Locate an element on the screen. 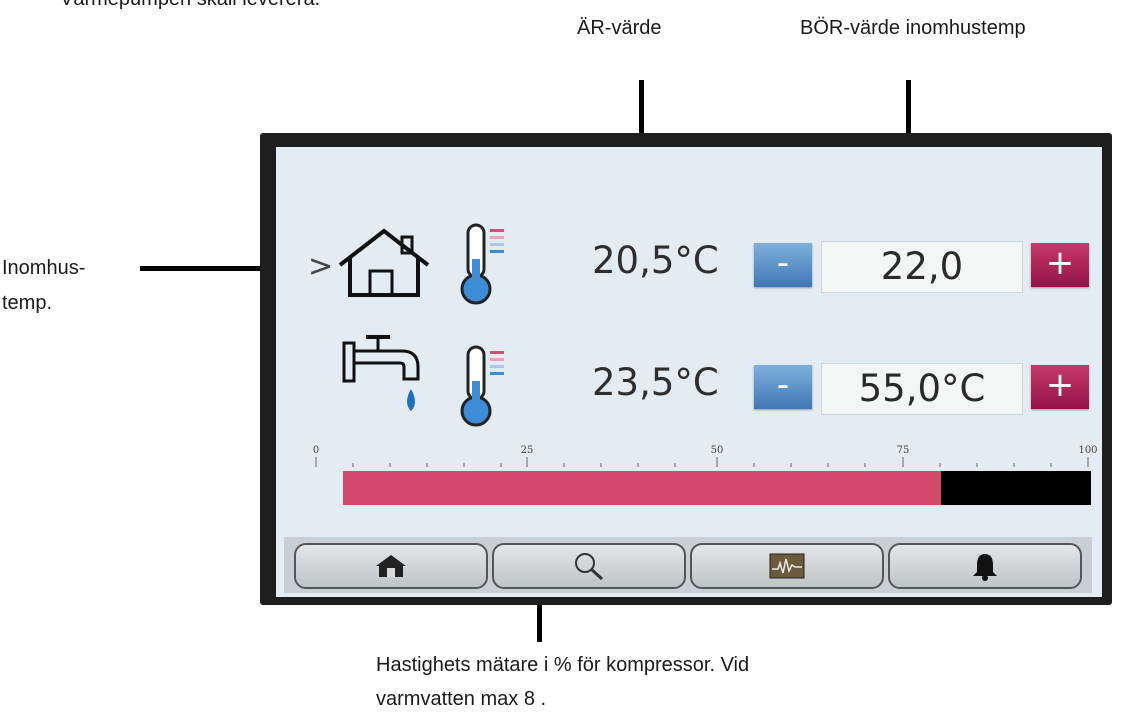  indoor-setpoint-increase-button: + is located at coordinates (1060, 265).